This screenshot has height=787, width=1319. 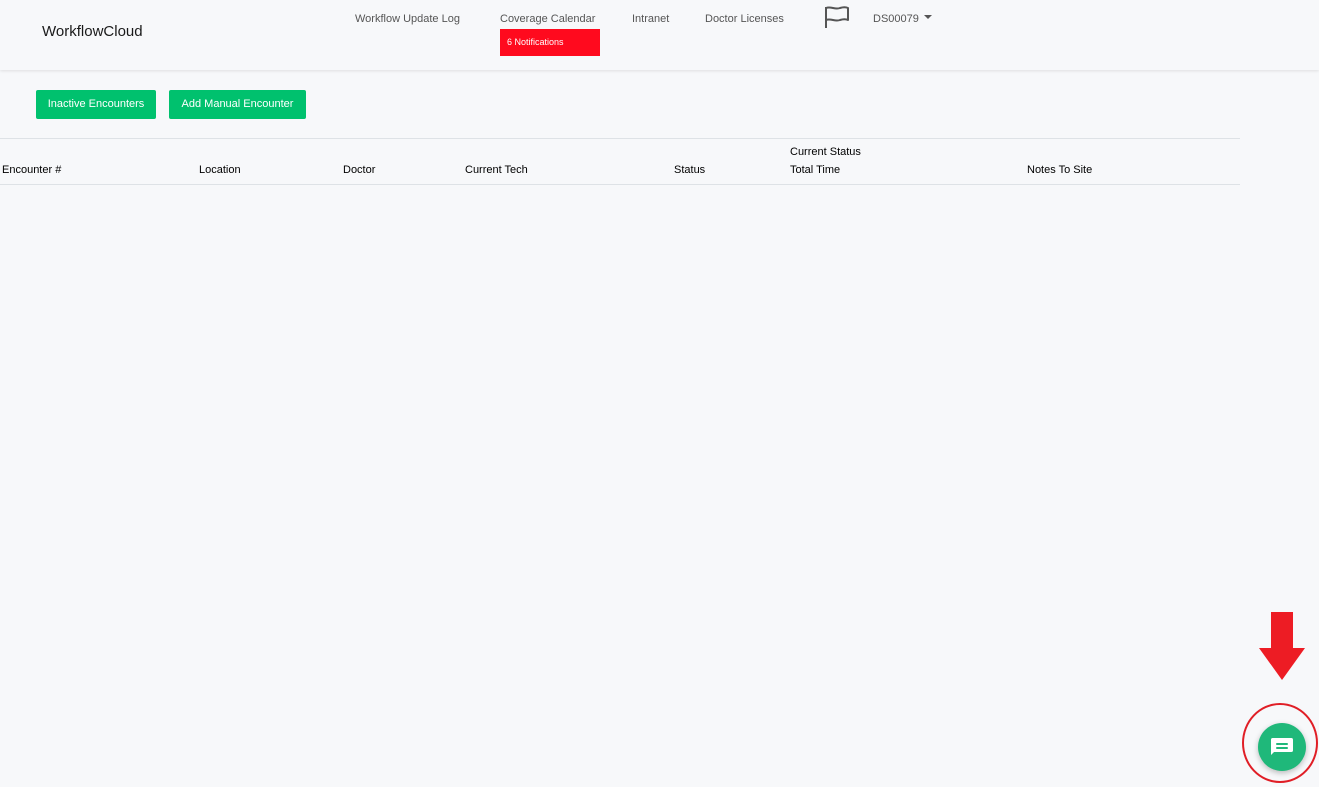 I want to click on column-header-doctor: Doctor, so click(x=359, y=170).